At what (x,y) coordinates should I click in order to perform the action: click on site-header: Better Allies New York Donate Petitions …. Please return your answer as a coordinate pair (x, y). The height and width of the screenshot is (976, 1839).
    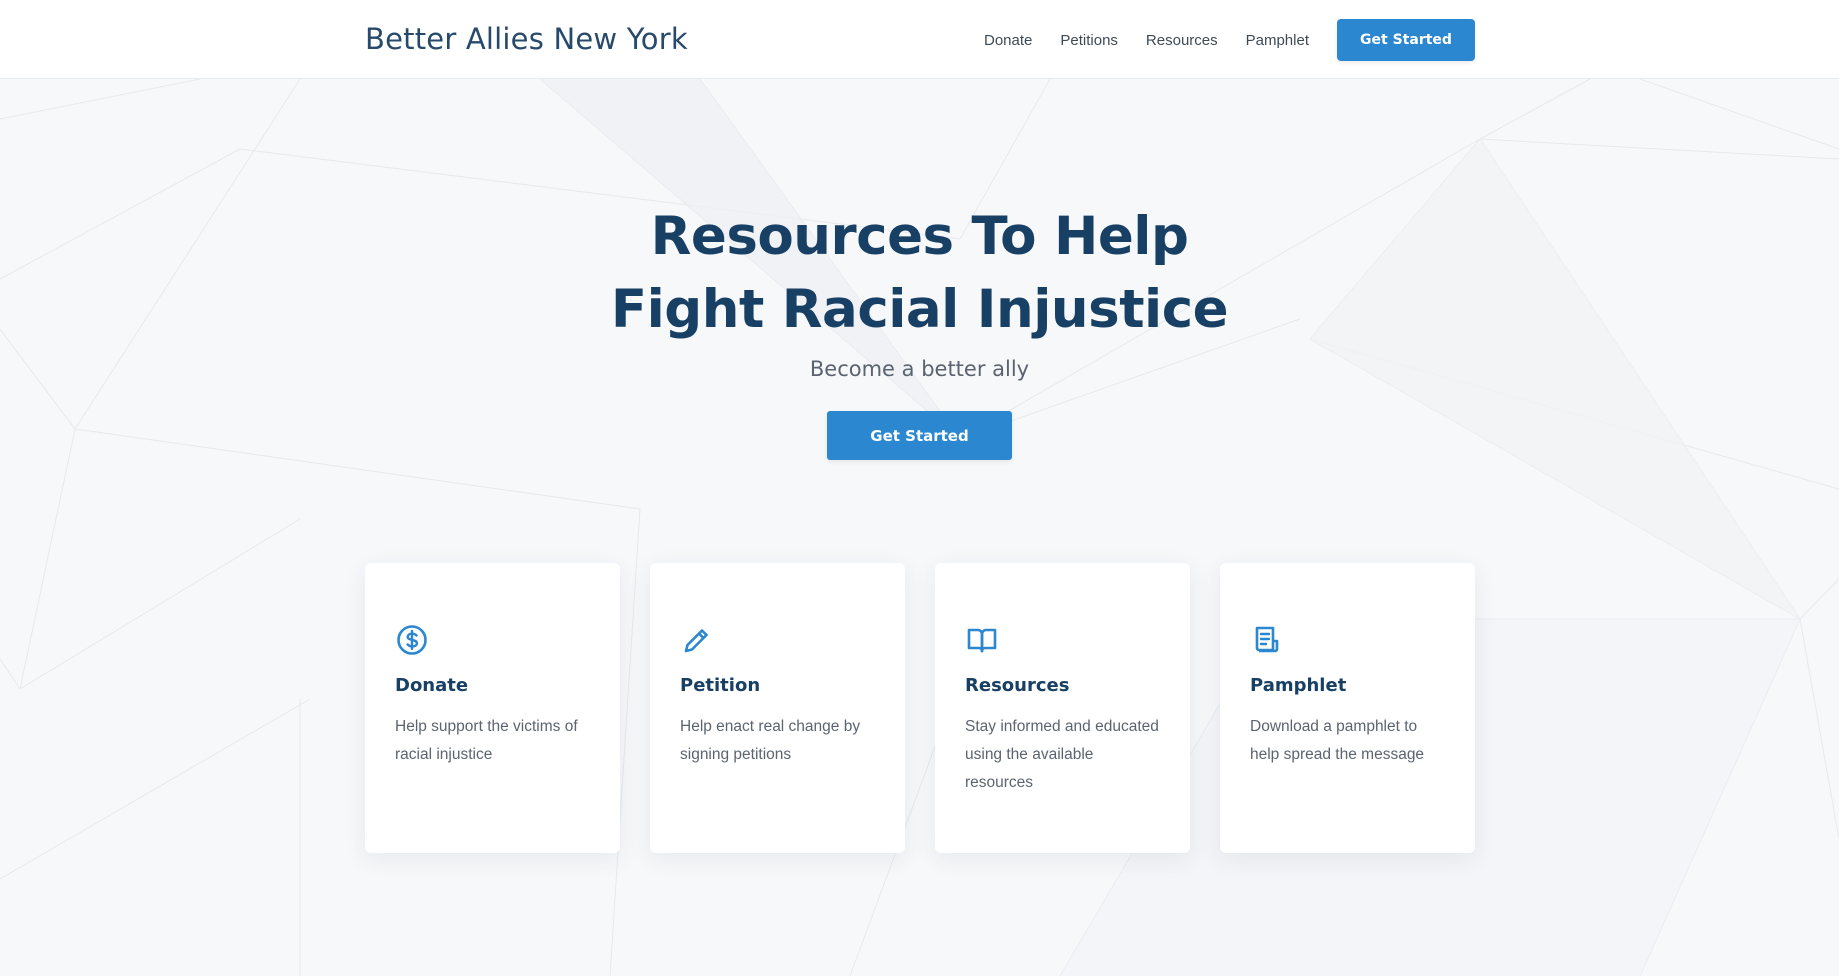
    Looking at the image, I should click on (919, 39).